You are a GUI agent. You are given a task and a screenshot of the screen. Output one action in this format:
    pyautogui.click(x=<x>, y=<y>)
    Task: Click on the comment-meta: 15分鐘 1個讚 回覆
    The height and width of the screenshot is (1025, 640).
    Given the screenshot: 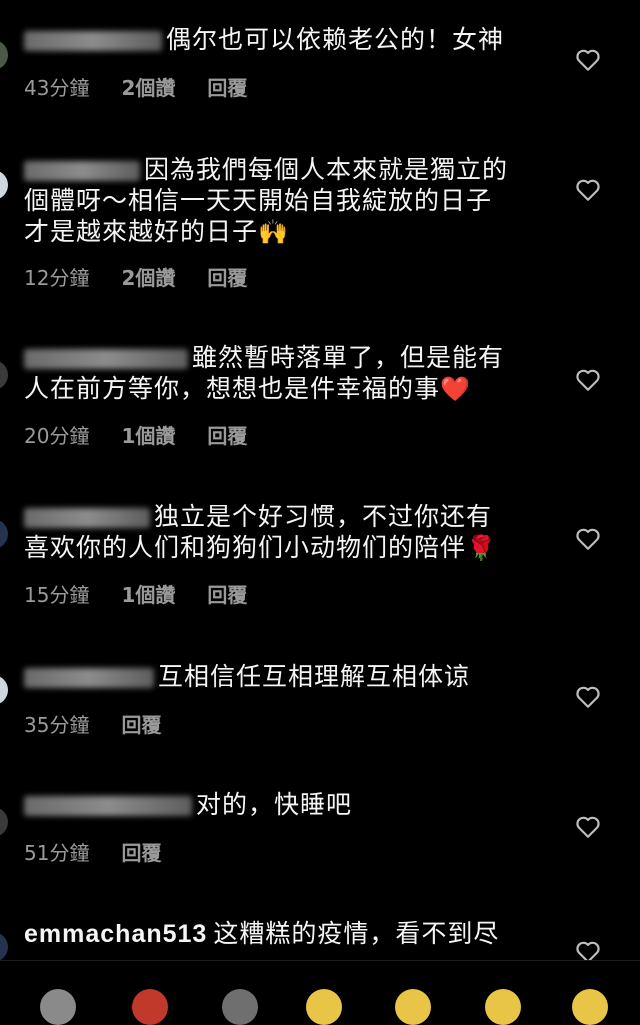 What is the action you would take?
    pyautogui.click(x=135, y=593)
    